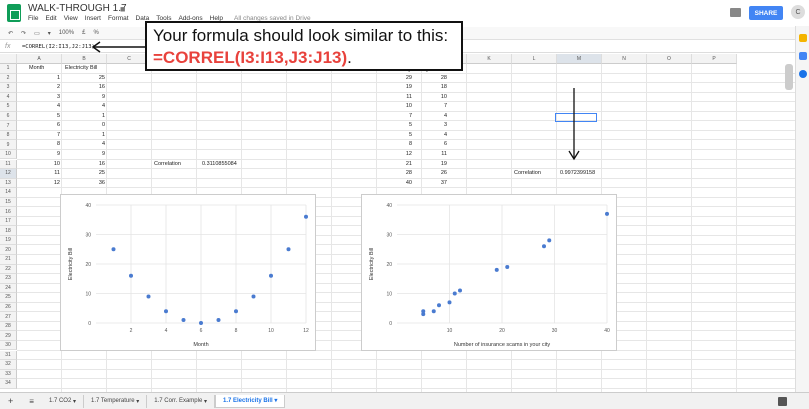  I want to click on row-header: 34, so click(8, 384).